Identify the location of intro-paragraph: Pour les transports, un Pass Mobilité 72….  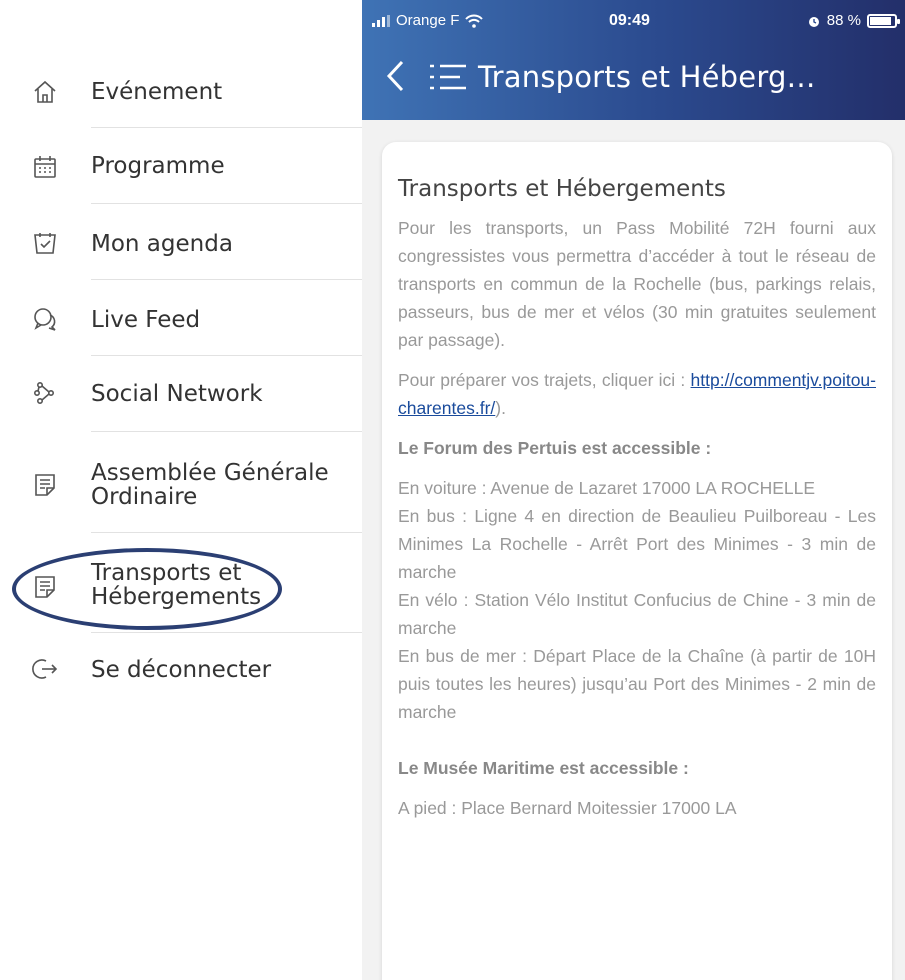
(637, 284).